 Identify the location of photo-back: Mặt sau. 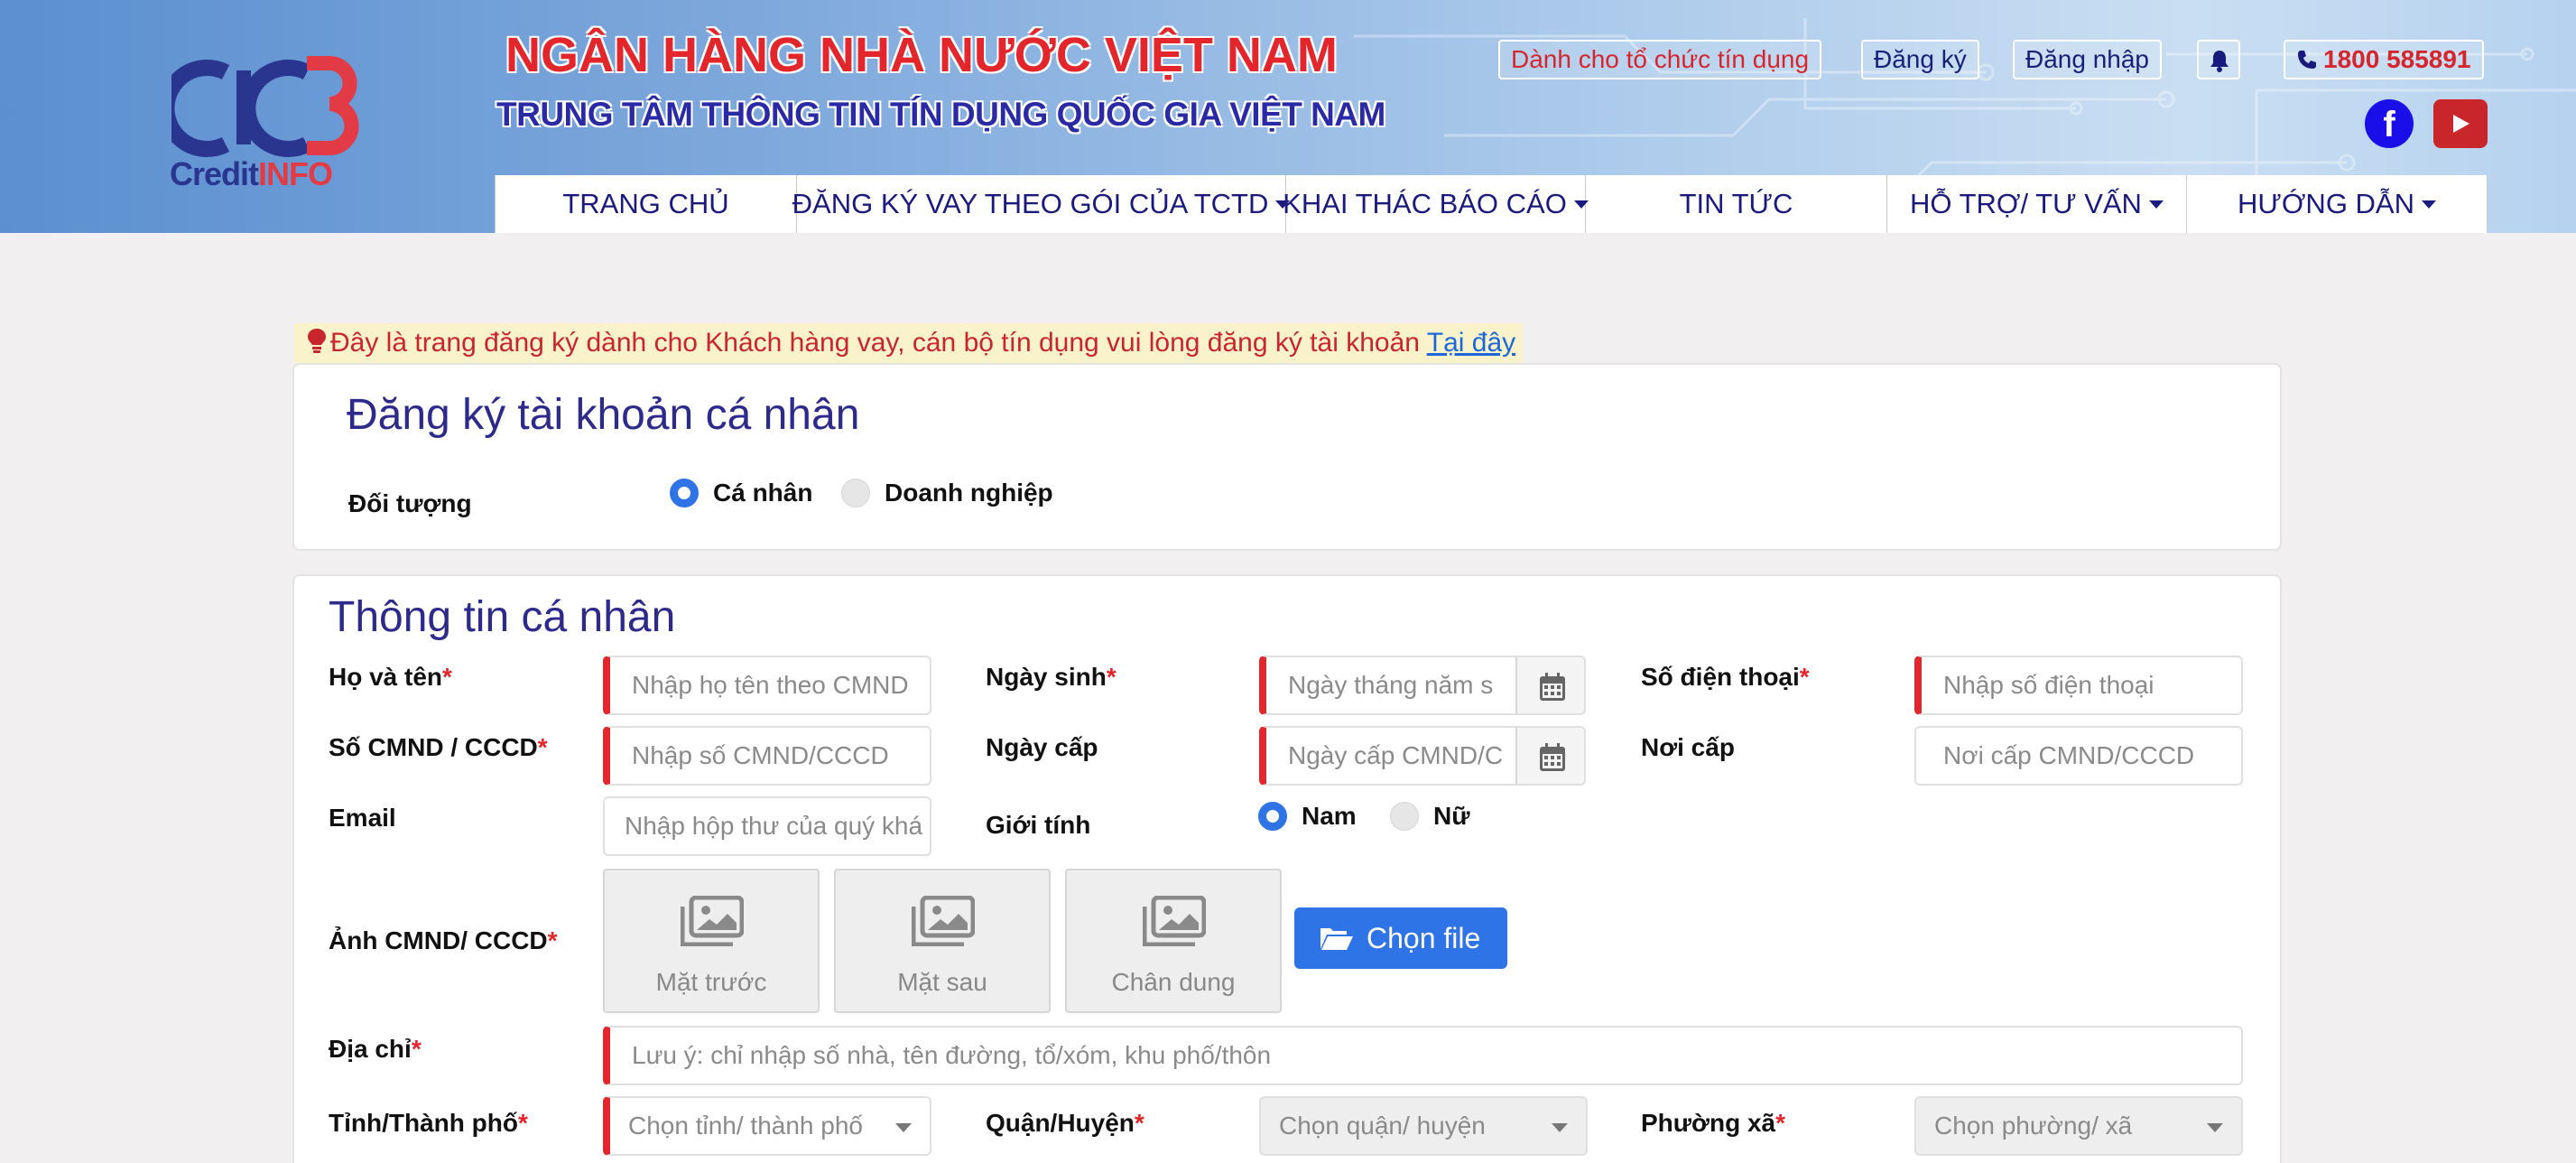
(943, 941).